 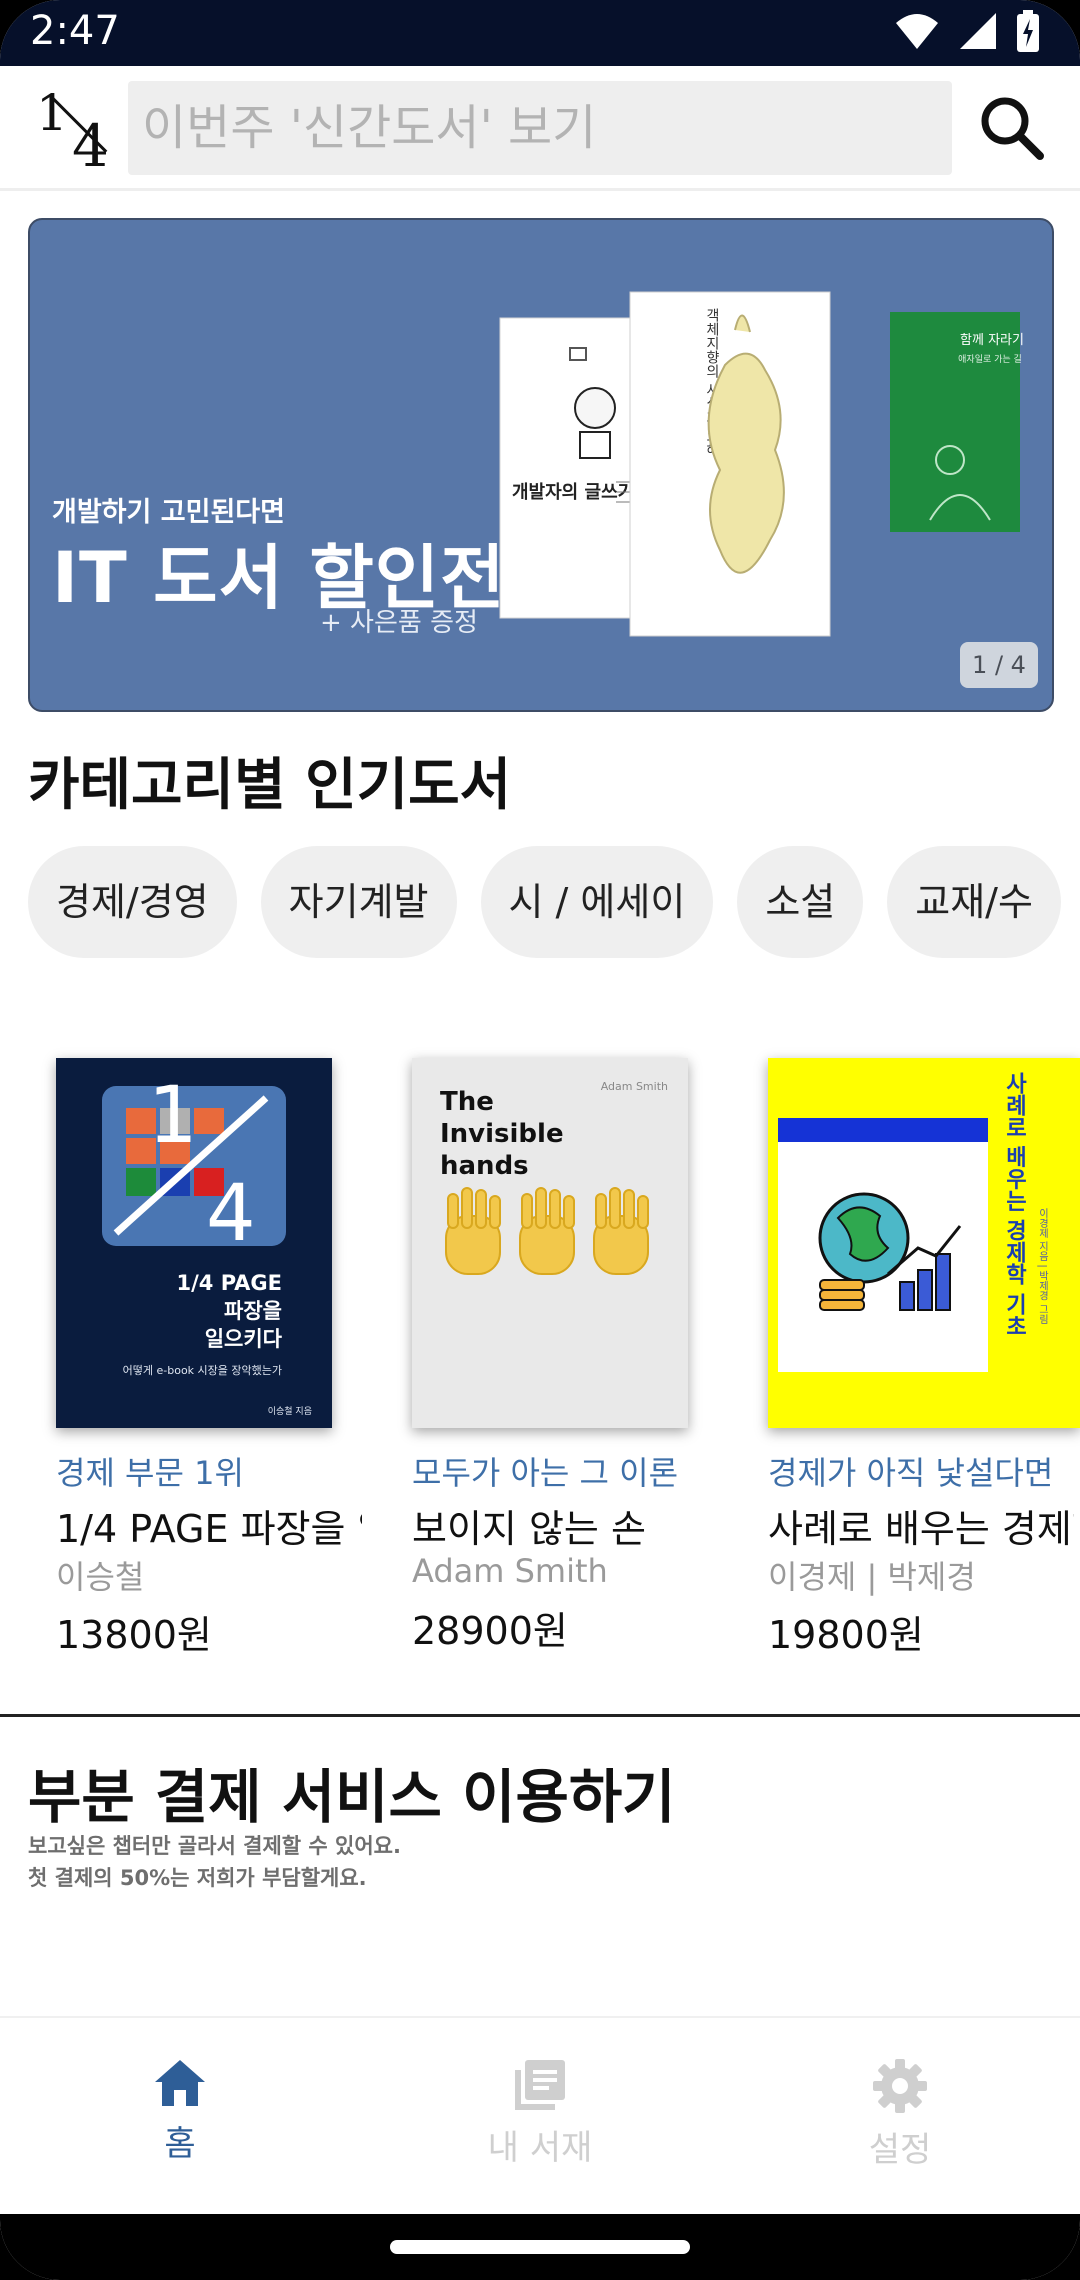 I want to click on cover-line1: The, so click(x=467, y=1102).